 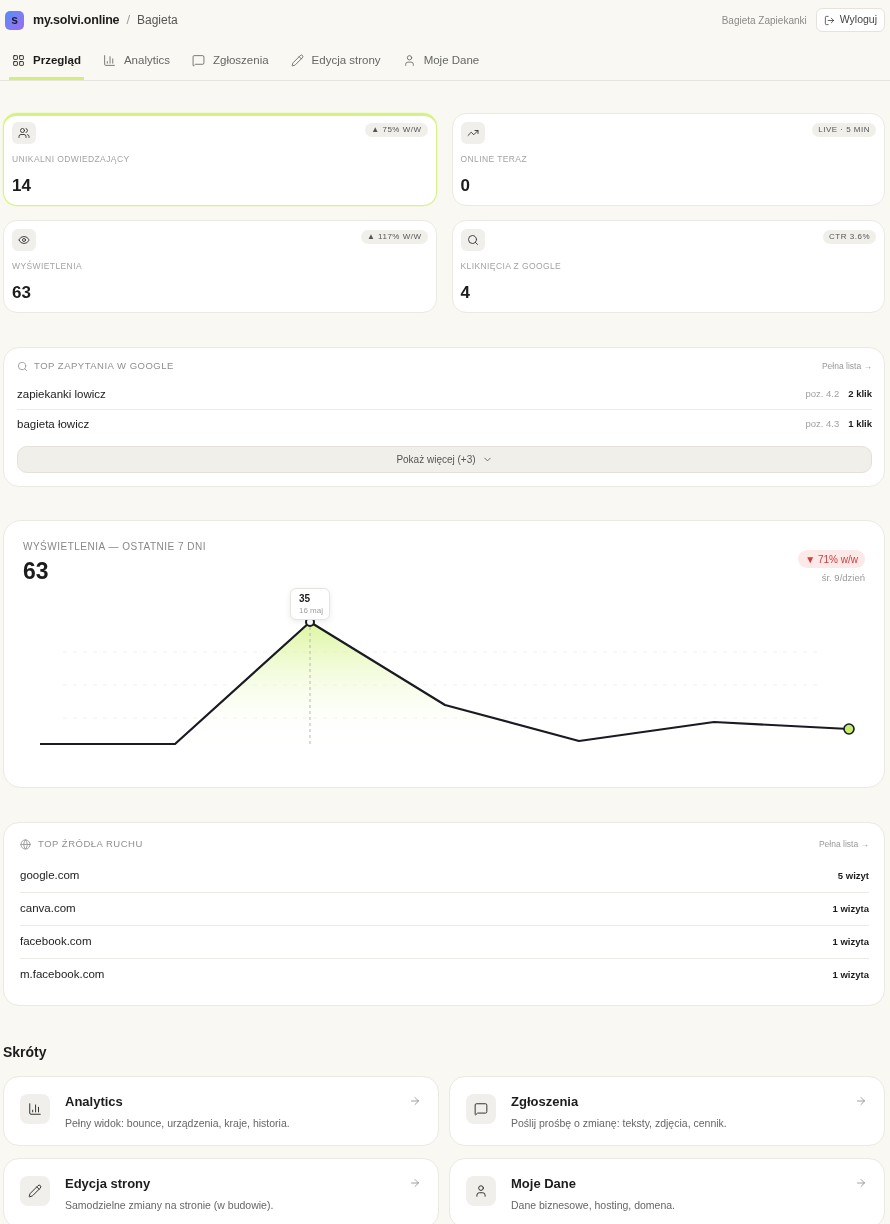 I want to click on stat-badge: ▲ 117% W/W, so click(x=394, y=237).